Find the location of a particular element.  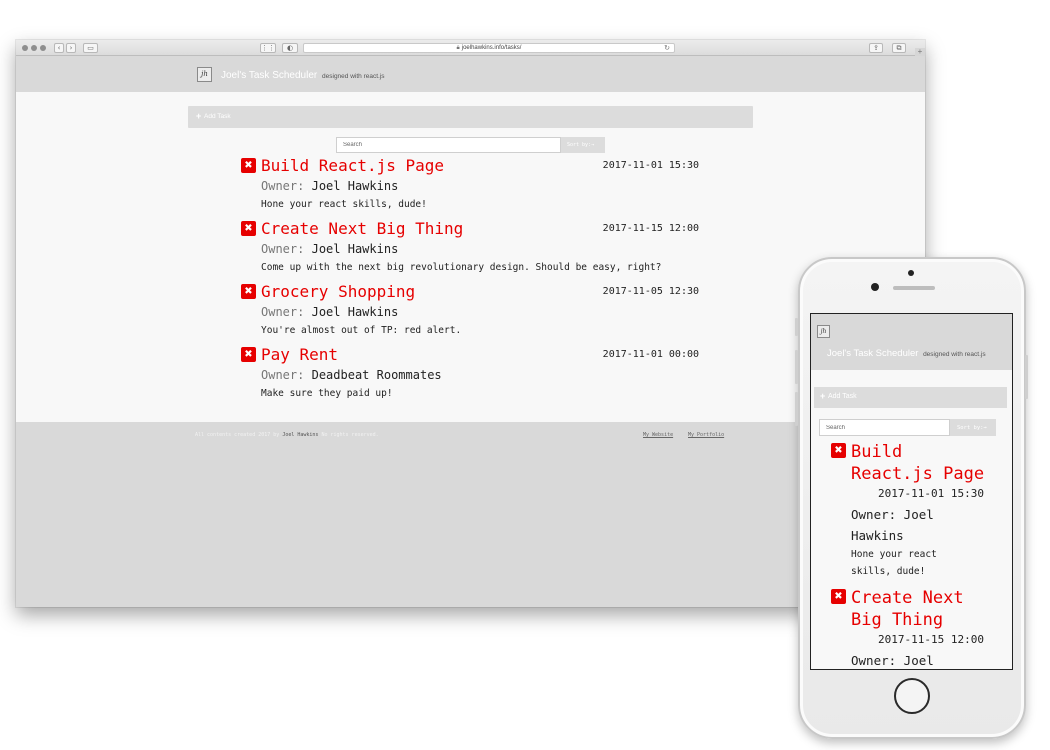

task-title: Create Next Big Thing is located at coordinates (362, 228).